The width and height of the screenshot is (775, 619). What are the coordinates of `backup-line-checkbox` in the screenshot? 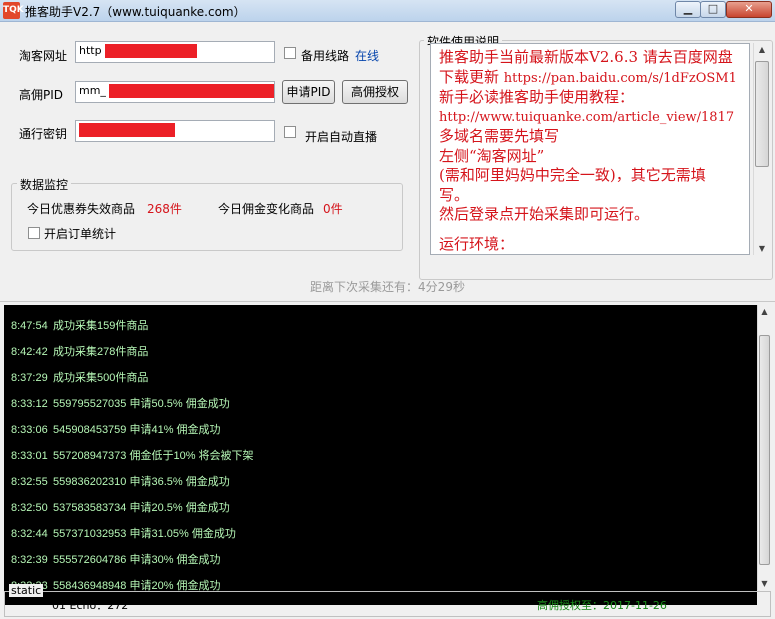 It's located at (290, 53).